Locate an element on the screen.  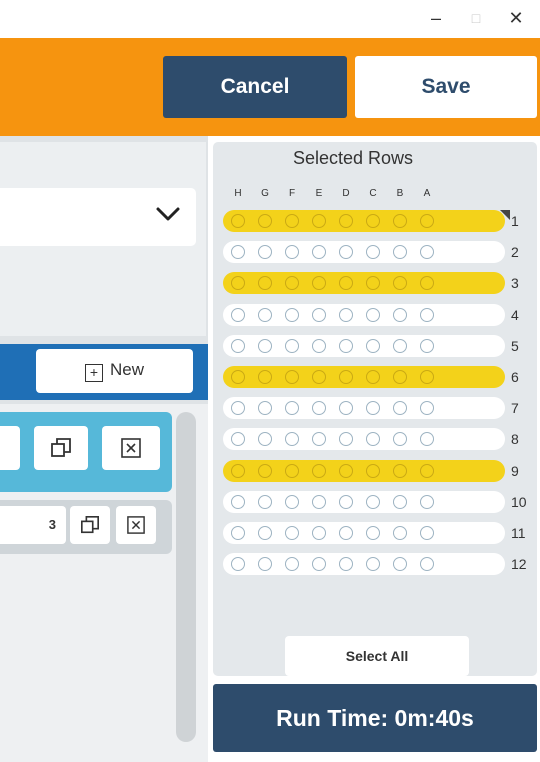
list-item: 3 is located at coordinates (86, 527).